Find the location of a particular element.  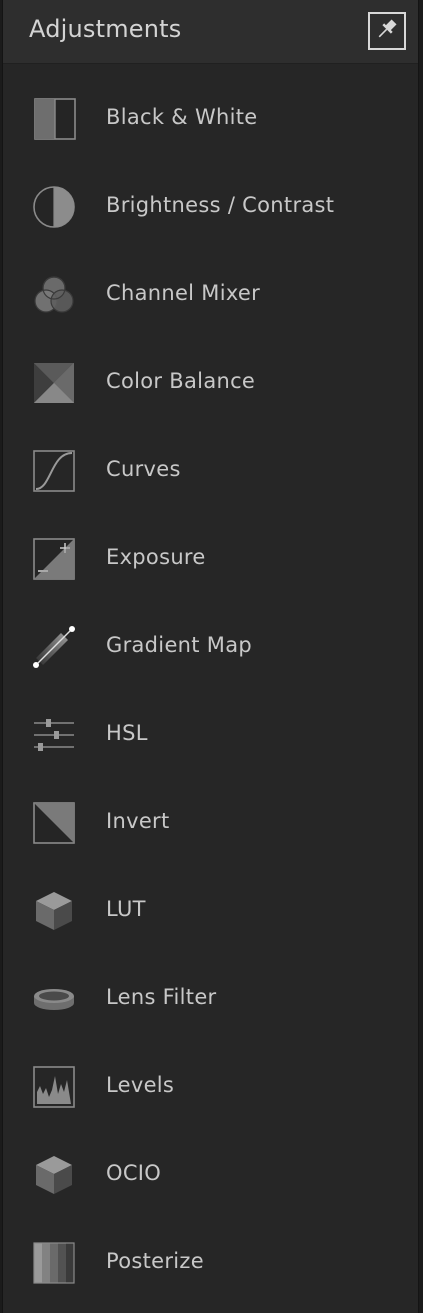

pin-button is located at coordinates (387, 31).